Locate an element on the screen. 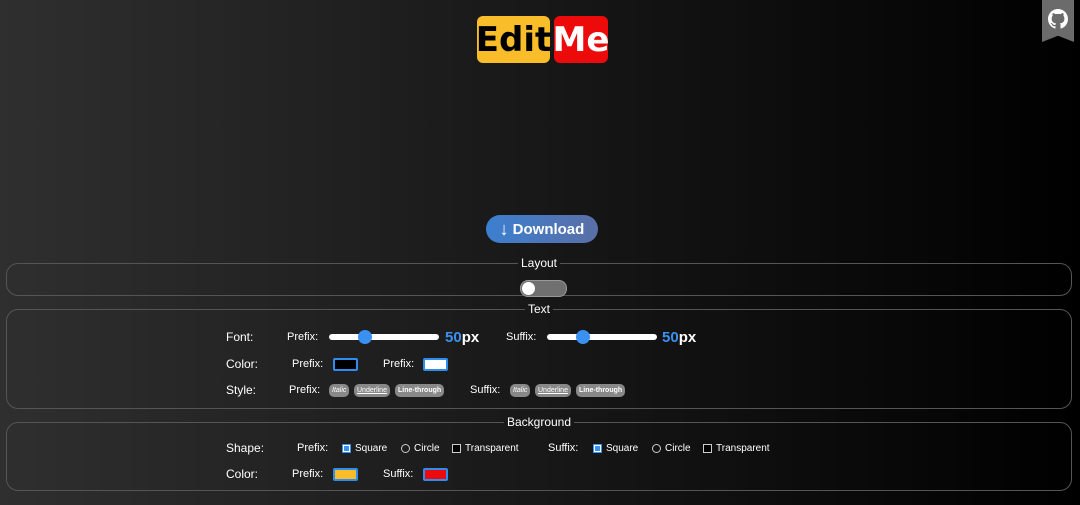 The image size is (1080, 505). logo-suffix: Me is located at coordinates (581, 39).